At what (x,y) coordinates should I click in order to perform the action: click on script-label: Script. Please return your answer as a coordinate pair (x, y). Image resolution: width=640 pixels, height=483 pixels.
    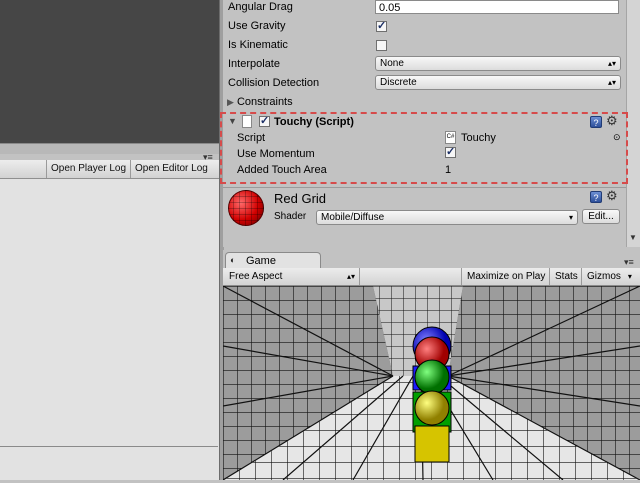
    Looking at the image, I should click on (251, 138).